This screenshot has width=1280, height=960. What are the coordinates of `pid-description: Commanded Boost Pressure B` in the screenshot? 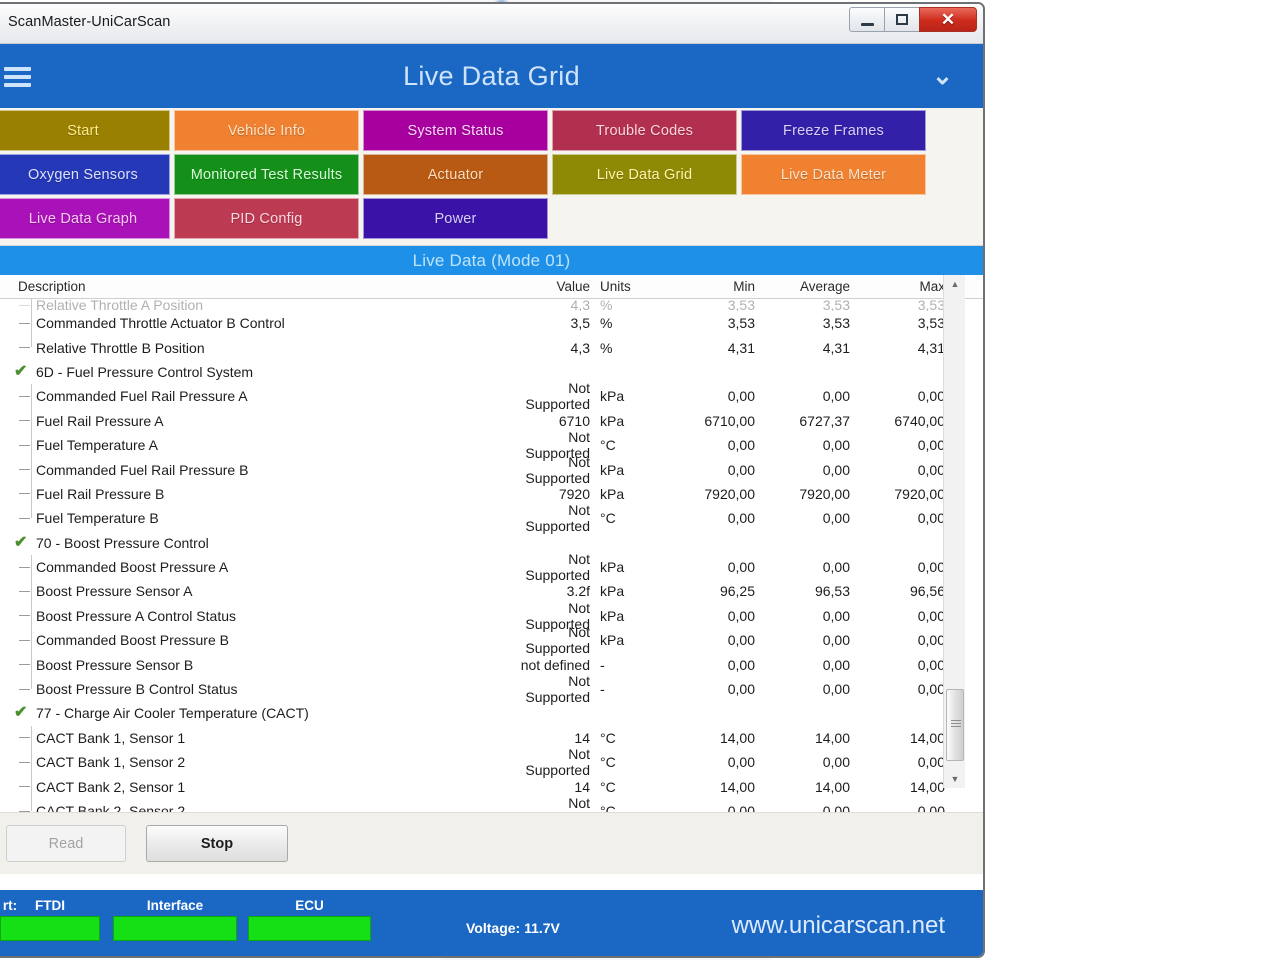 It's located at (132, 640).